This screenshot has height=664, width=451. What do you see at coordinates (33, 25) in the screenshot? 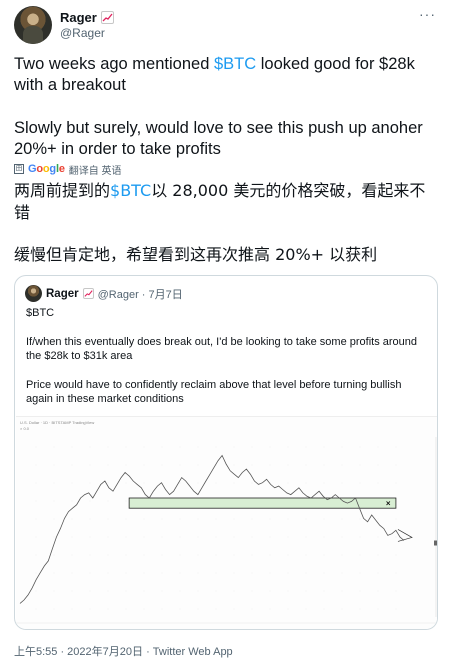
I see `avatar` at bounding box center [33, 25].